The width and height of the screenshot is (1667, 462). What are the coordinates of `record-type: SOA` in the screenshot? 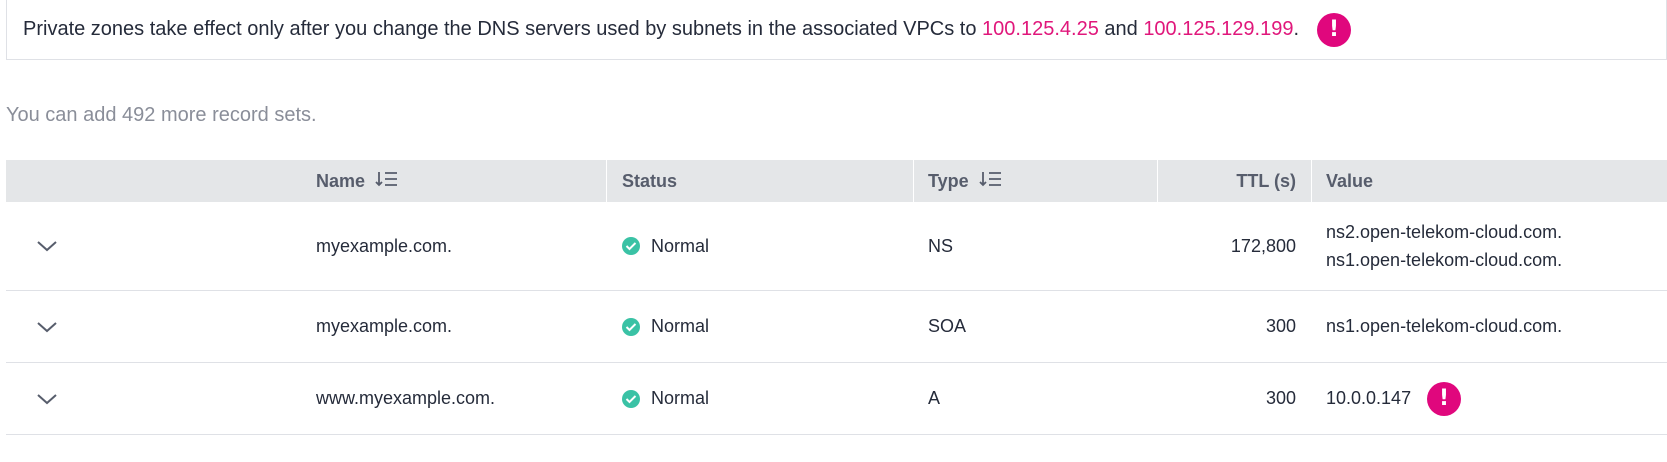 It's located at (947, 326).